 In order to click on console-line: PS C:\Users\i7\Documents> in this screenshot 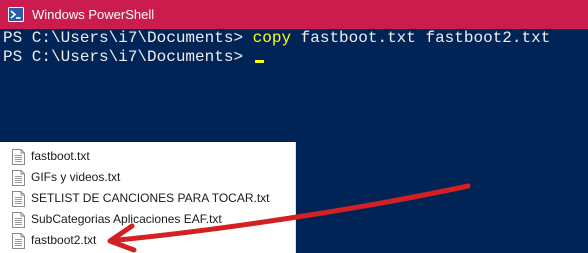, I will do `click(295, 57)`.